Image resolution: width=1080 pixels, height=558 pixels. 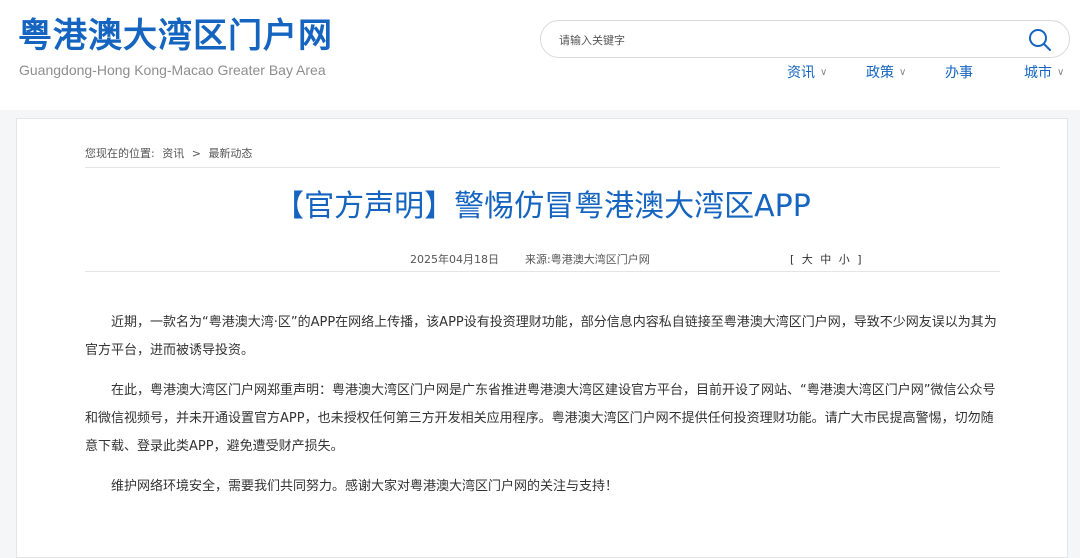 I want to click on font-size-large-button: 大, so click(x=808, y=259).